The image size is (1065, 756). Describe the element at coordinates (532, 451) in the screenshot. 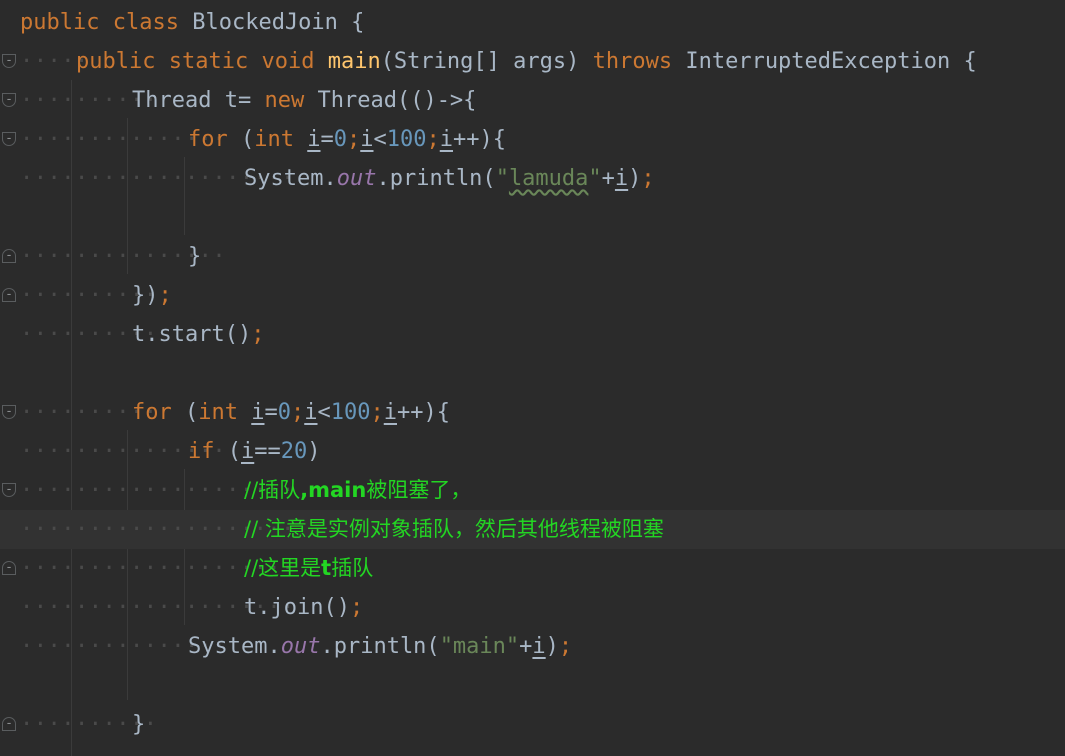

I see `code-line-12: ··············· if (i==20)` at that location.